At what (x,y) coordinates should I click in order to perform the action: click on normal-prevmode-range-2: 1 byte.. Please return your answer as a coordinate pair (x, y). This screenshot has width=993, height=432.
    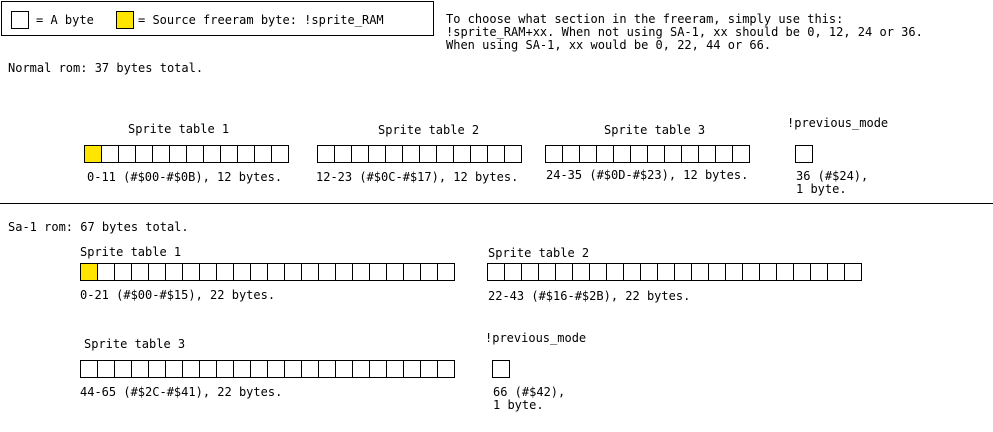
    Looking at the image, I should click on (821, 189).